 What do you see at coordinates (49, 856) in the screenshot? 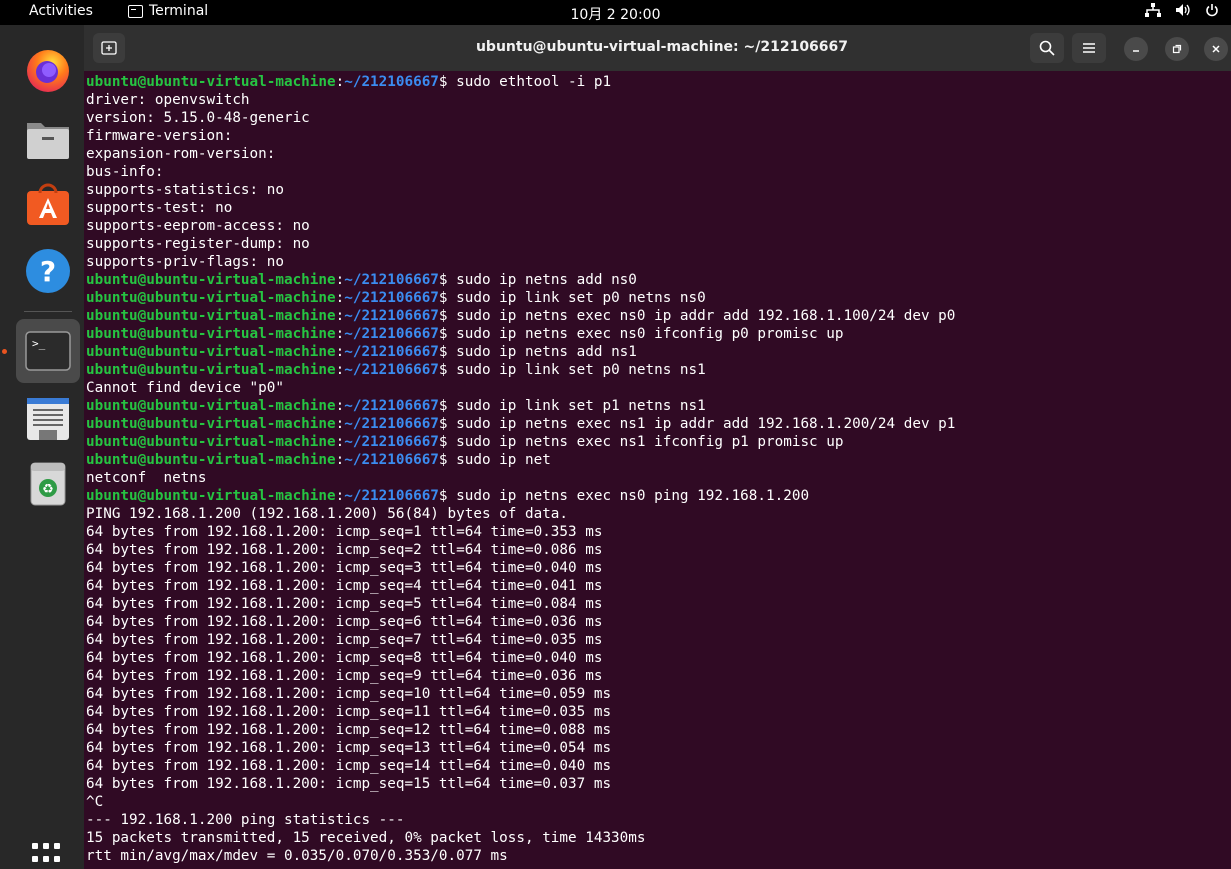
I see `show-apps-icon` at bounding box center [49, 856].